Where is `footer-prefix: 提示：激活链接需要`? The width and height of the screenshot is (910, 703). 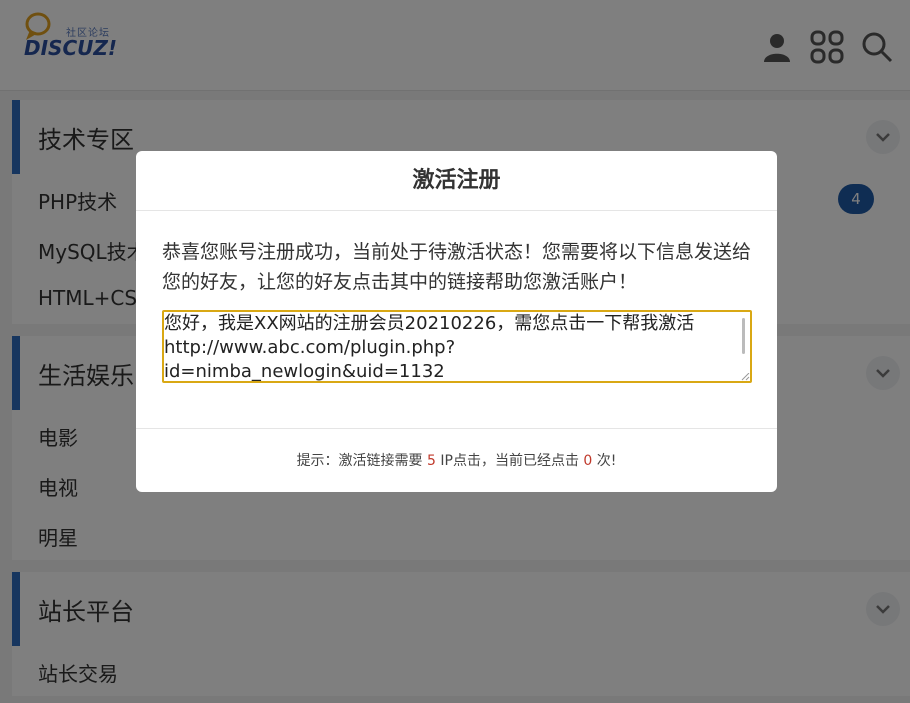
footer-prefix: 提示：激活链接需要 is located at coordinates (359, 461).